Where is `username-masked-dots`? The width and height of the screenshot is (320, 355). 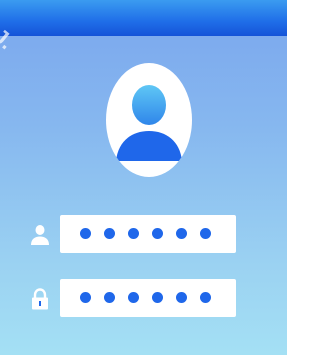 username-masked-dots is located at coordinates (145, 234).